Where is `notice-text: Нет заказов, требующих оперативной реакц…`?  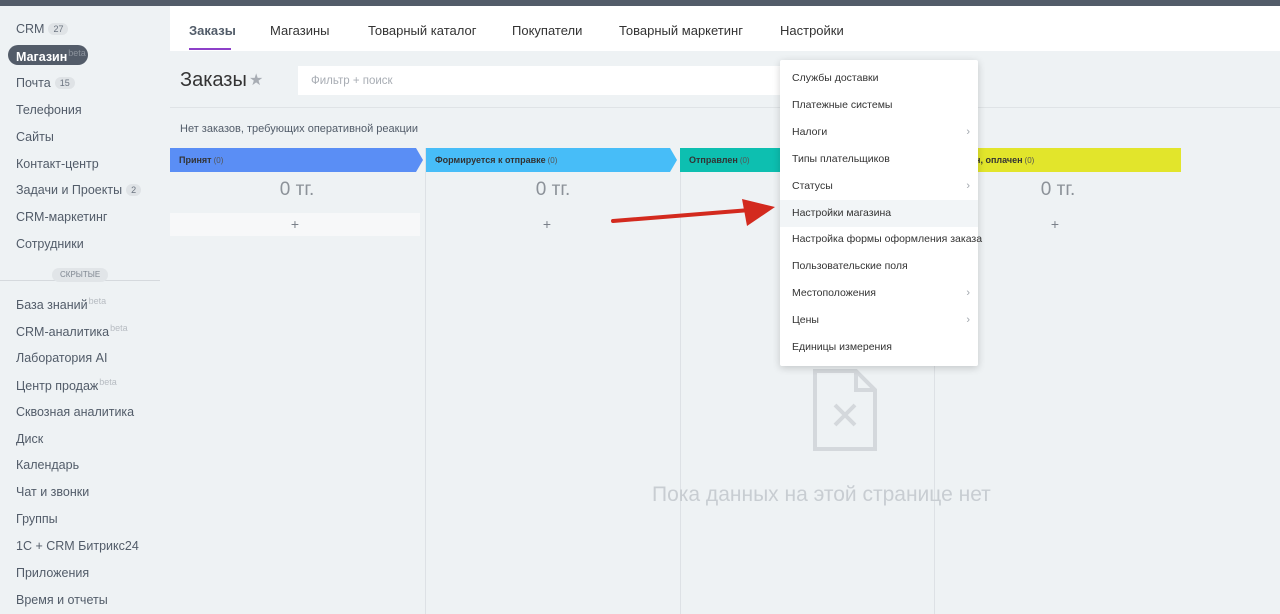 notice-text: Нет заказов, требующих оперативной реакц… is located at coordinates (299, 129).